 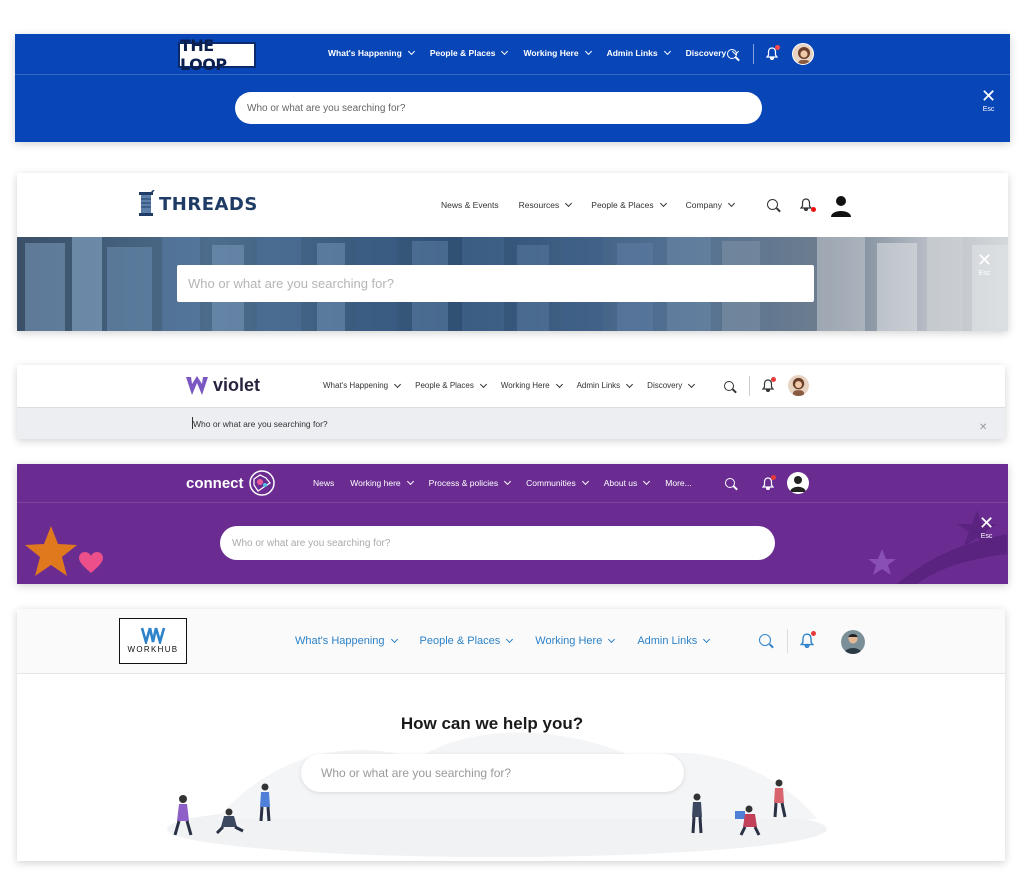 I want to click on nav-item-news: News, so click(x=323, y=483).